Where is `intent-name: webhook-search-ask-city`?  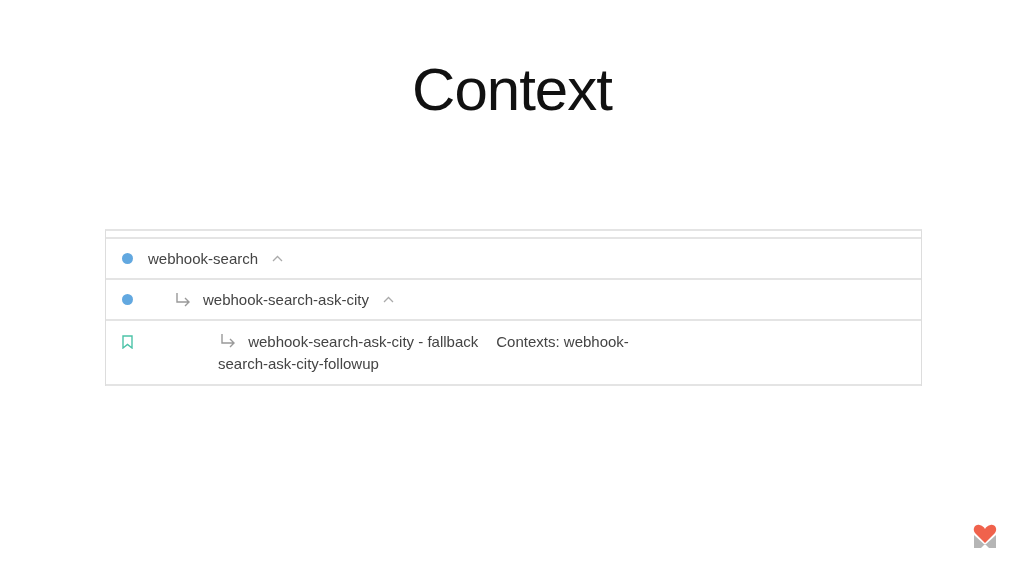
intent-name: webhook-search-ask-city is located at coordinates (286, 299).